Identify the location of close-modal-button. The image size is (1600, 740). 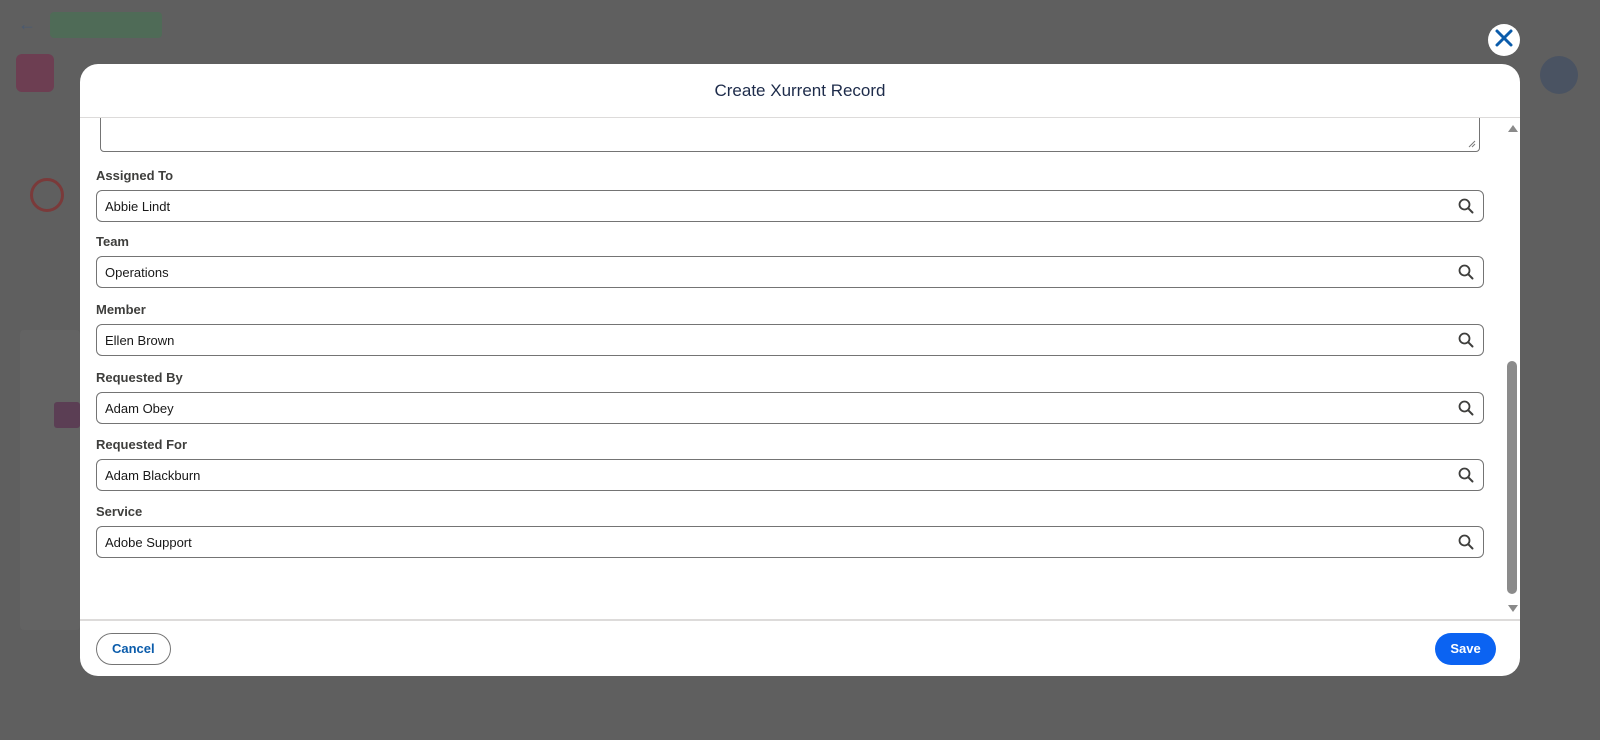
(1504, 40).